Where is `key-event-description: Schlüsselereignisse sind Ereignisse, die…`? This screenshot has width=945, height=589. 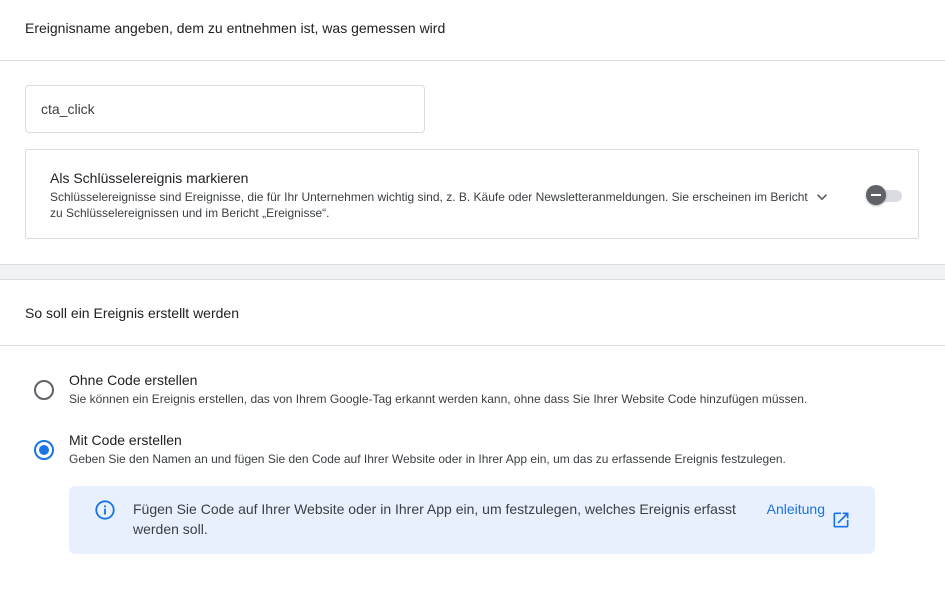
key-event-description: Schlüsselereignisse sind Ereignisse, die… is located at coordinates (429, 205).